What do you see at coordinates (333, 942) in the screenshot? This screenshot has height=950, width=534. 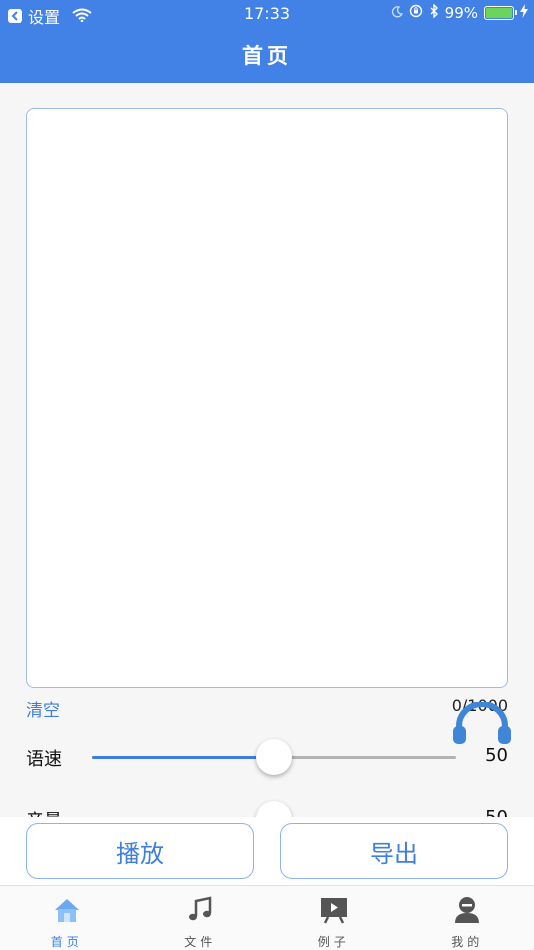 I see `tab-examples-label: 例子` at bounding box center [333, 942].